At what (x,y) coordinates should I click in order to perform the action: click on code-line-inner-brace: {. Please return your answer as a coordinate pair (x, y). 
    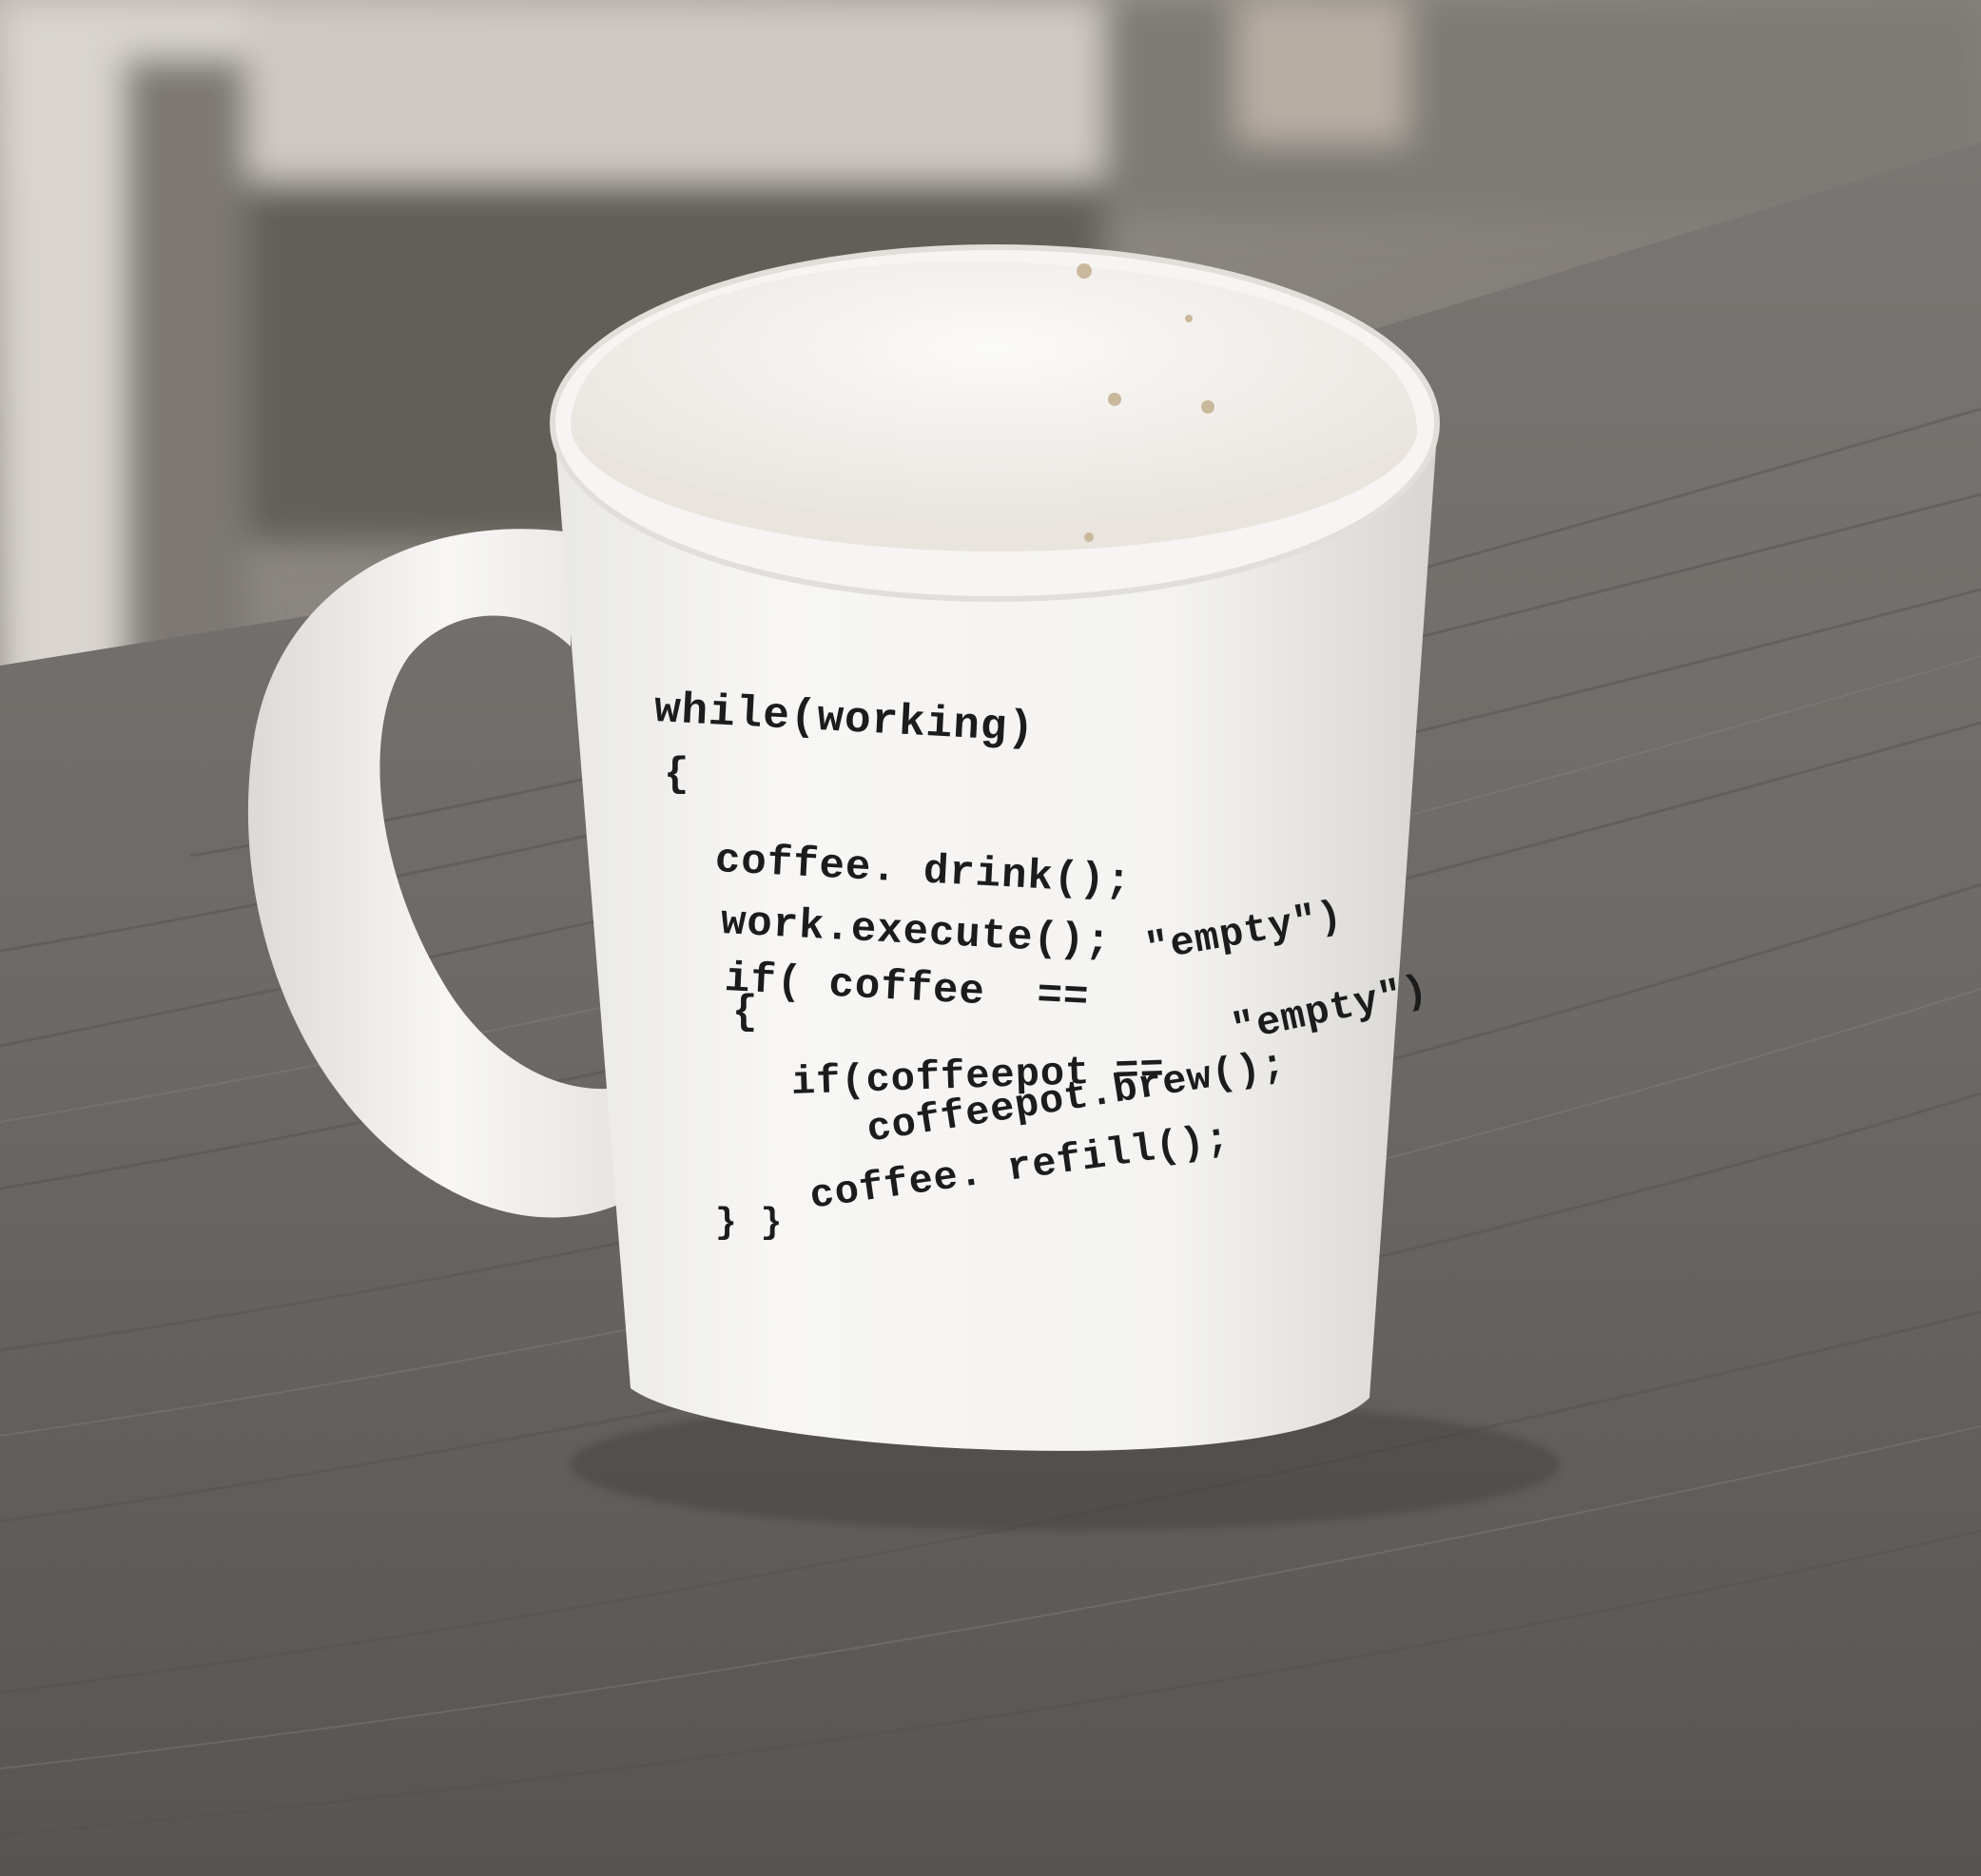
    Looking at the image, I should click on (745, 1013).